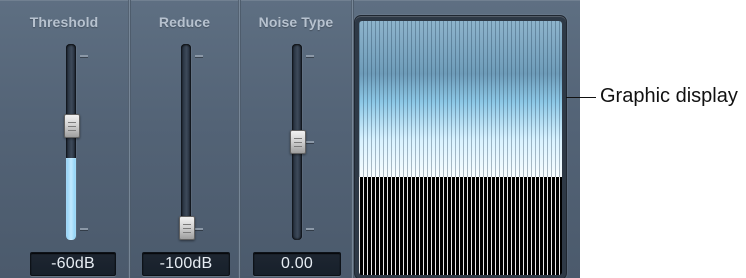 Image resolution: width=746 pixels, height=278 pixels. I want to click on threshold-label: Threshold, so click(64, 22).